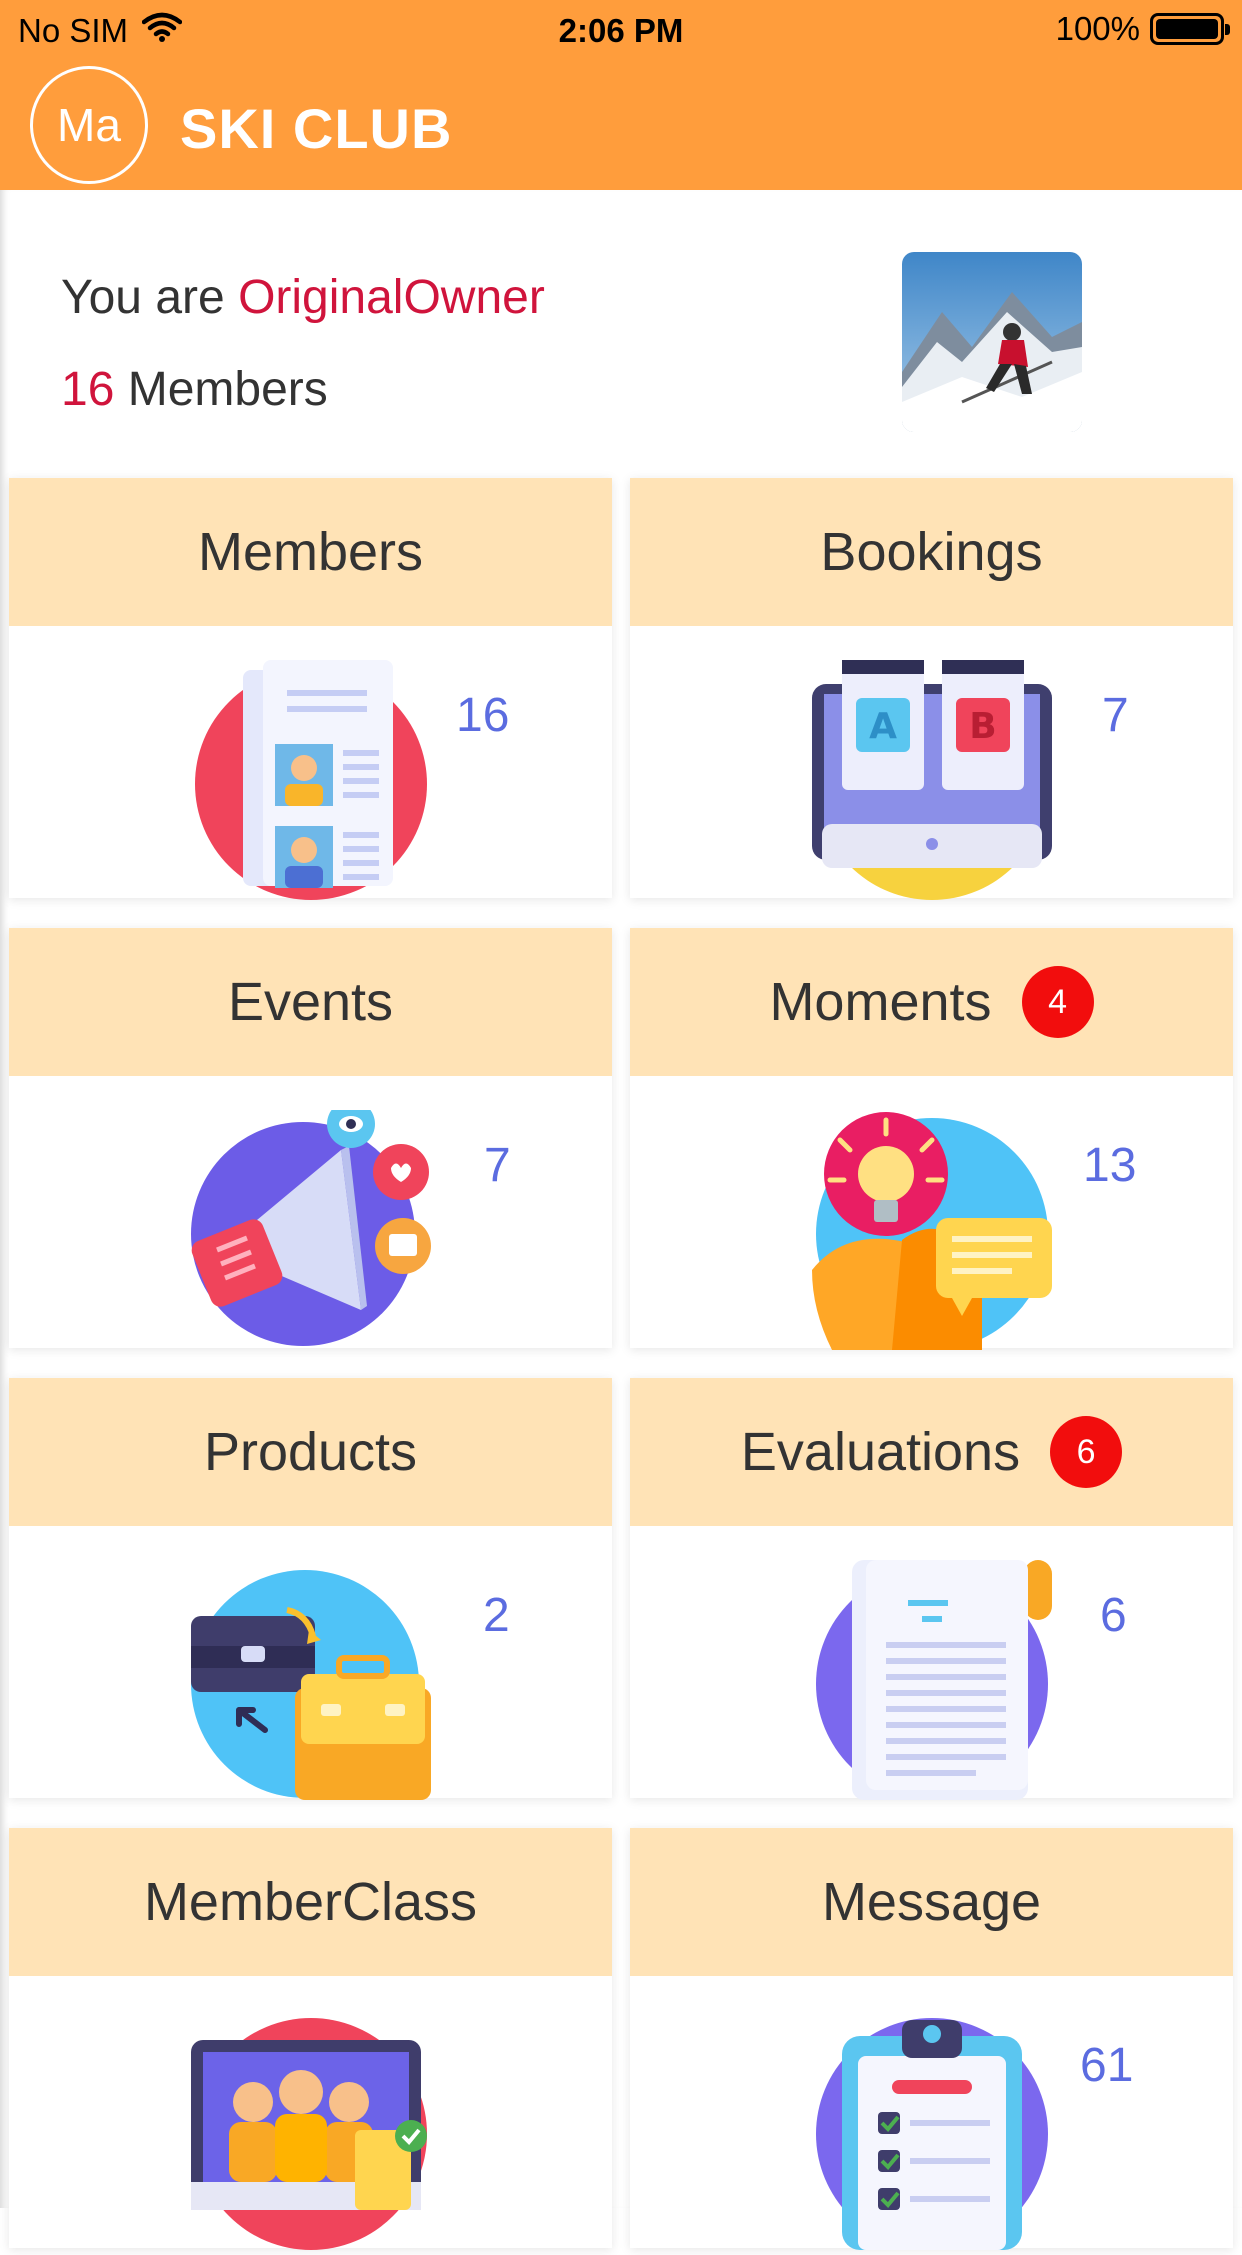 This screenshot has height=2255, width=1242. I want to click on tile-evaluations: Evaluations 6 6, so click(931, 1589).